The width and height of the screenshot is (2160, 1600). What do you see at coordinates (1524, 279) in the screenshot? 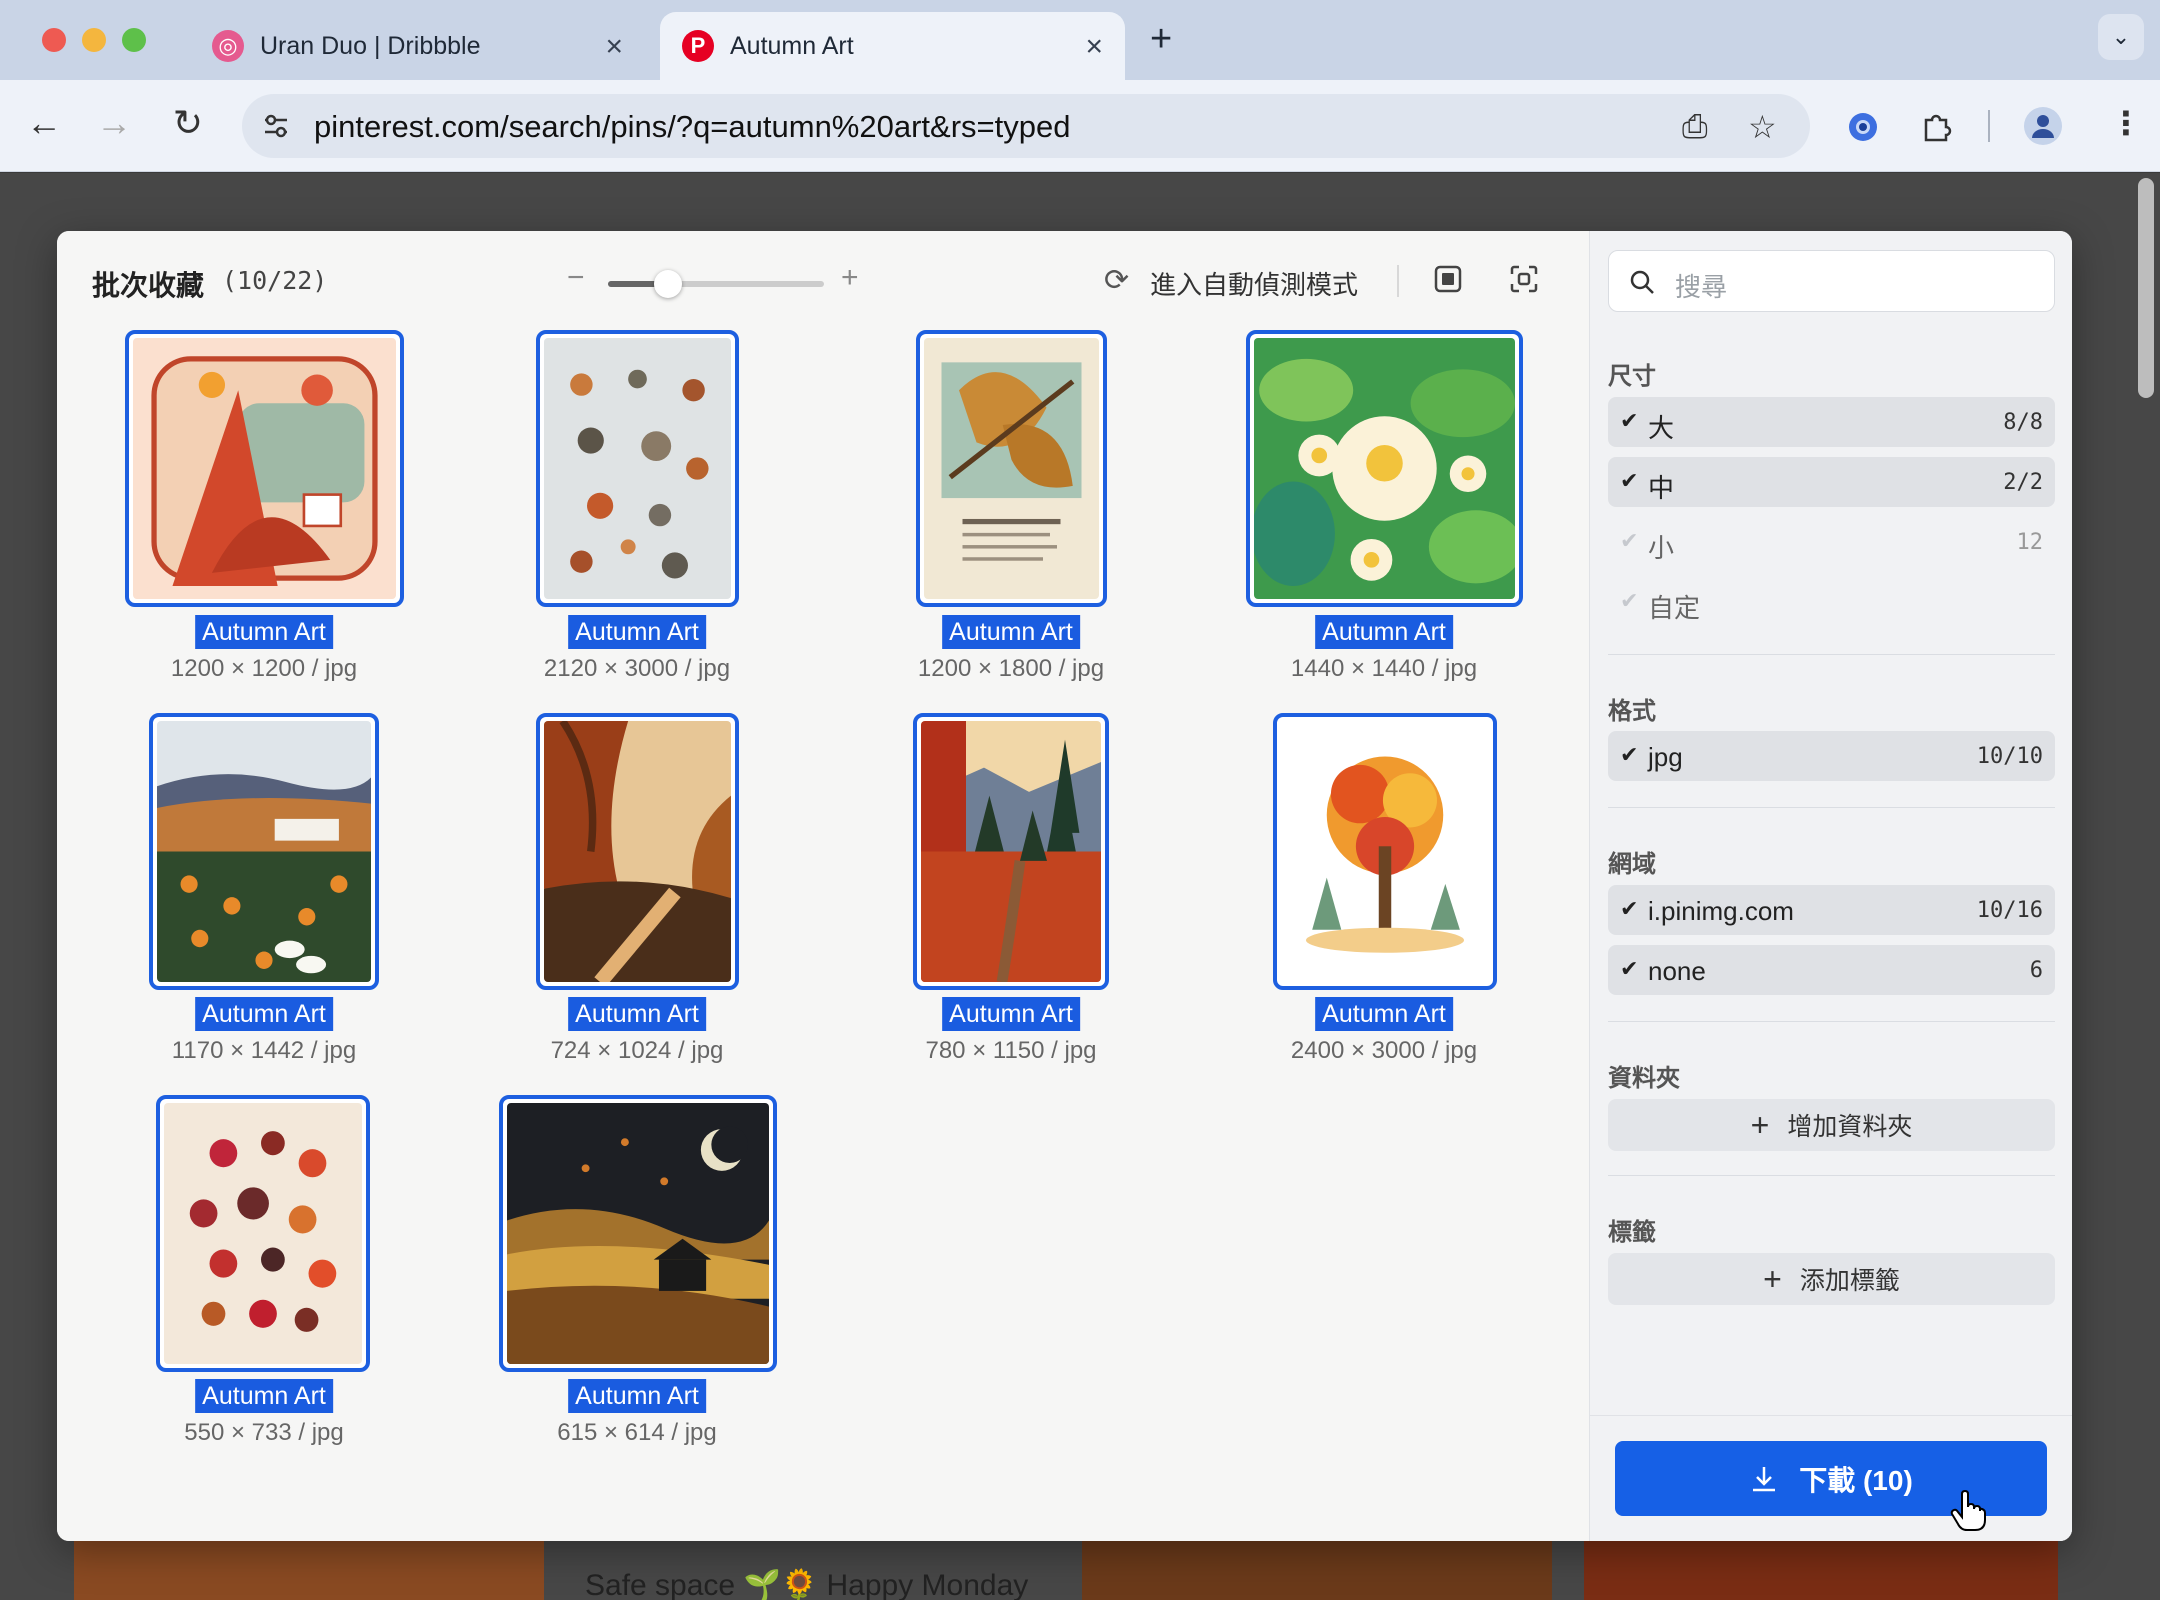
I see `capture-region-icon` at bounding box center [1524, 279].